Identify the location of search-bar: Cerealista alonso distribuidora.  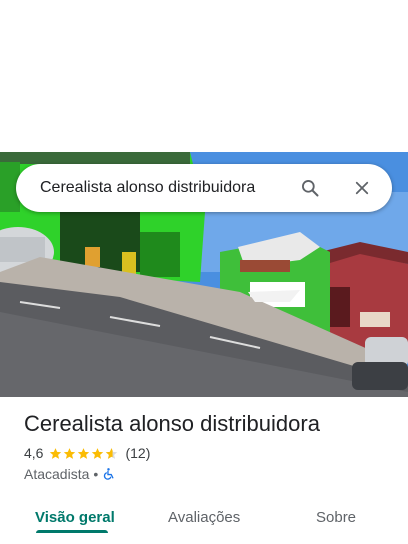
(204, 188).